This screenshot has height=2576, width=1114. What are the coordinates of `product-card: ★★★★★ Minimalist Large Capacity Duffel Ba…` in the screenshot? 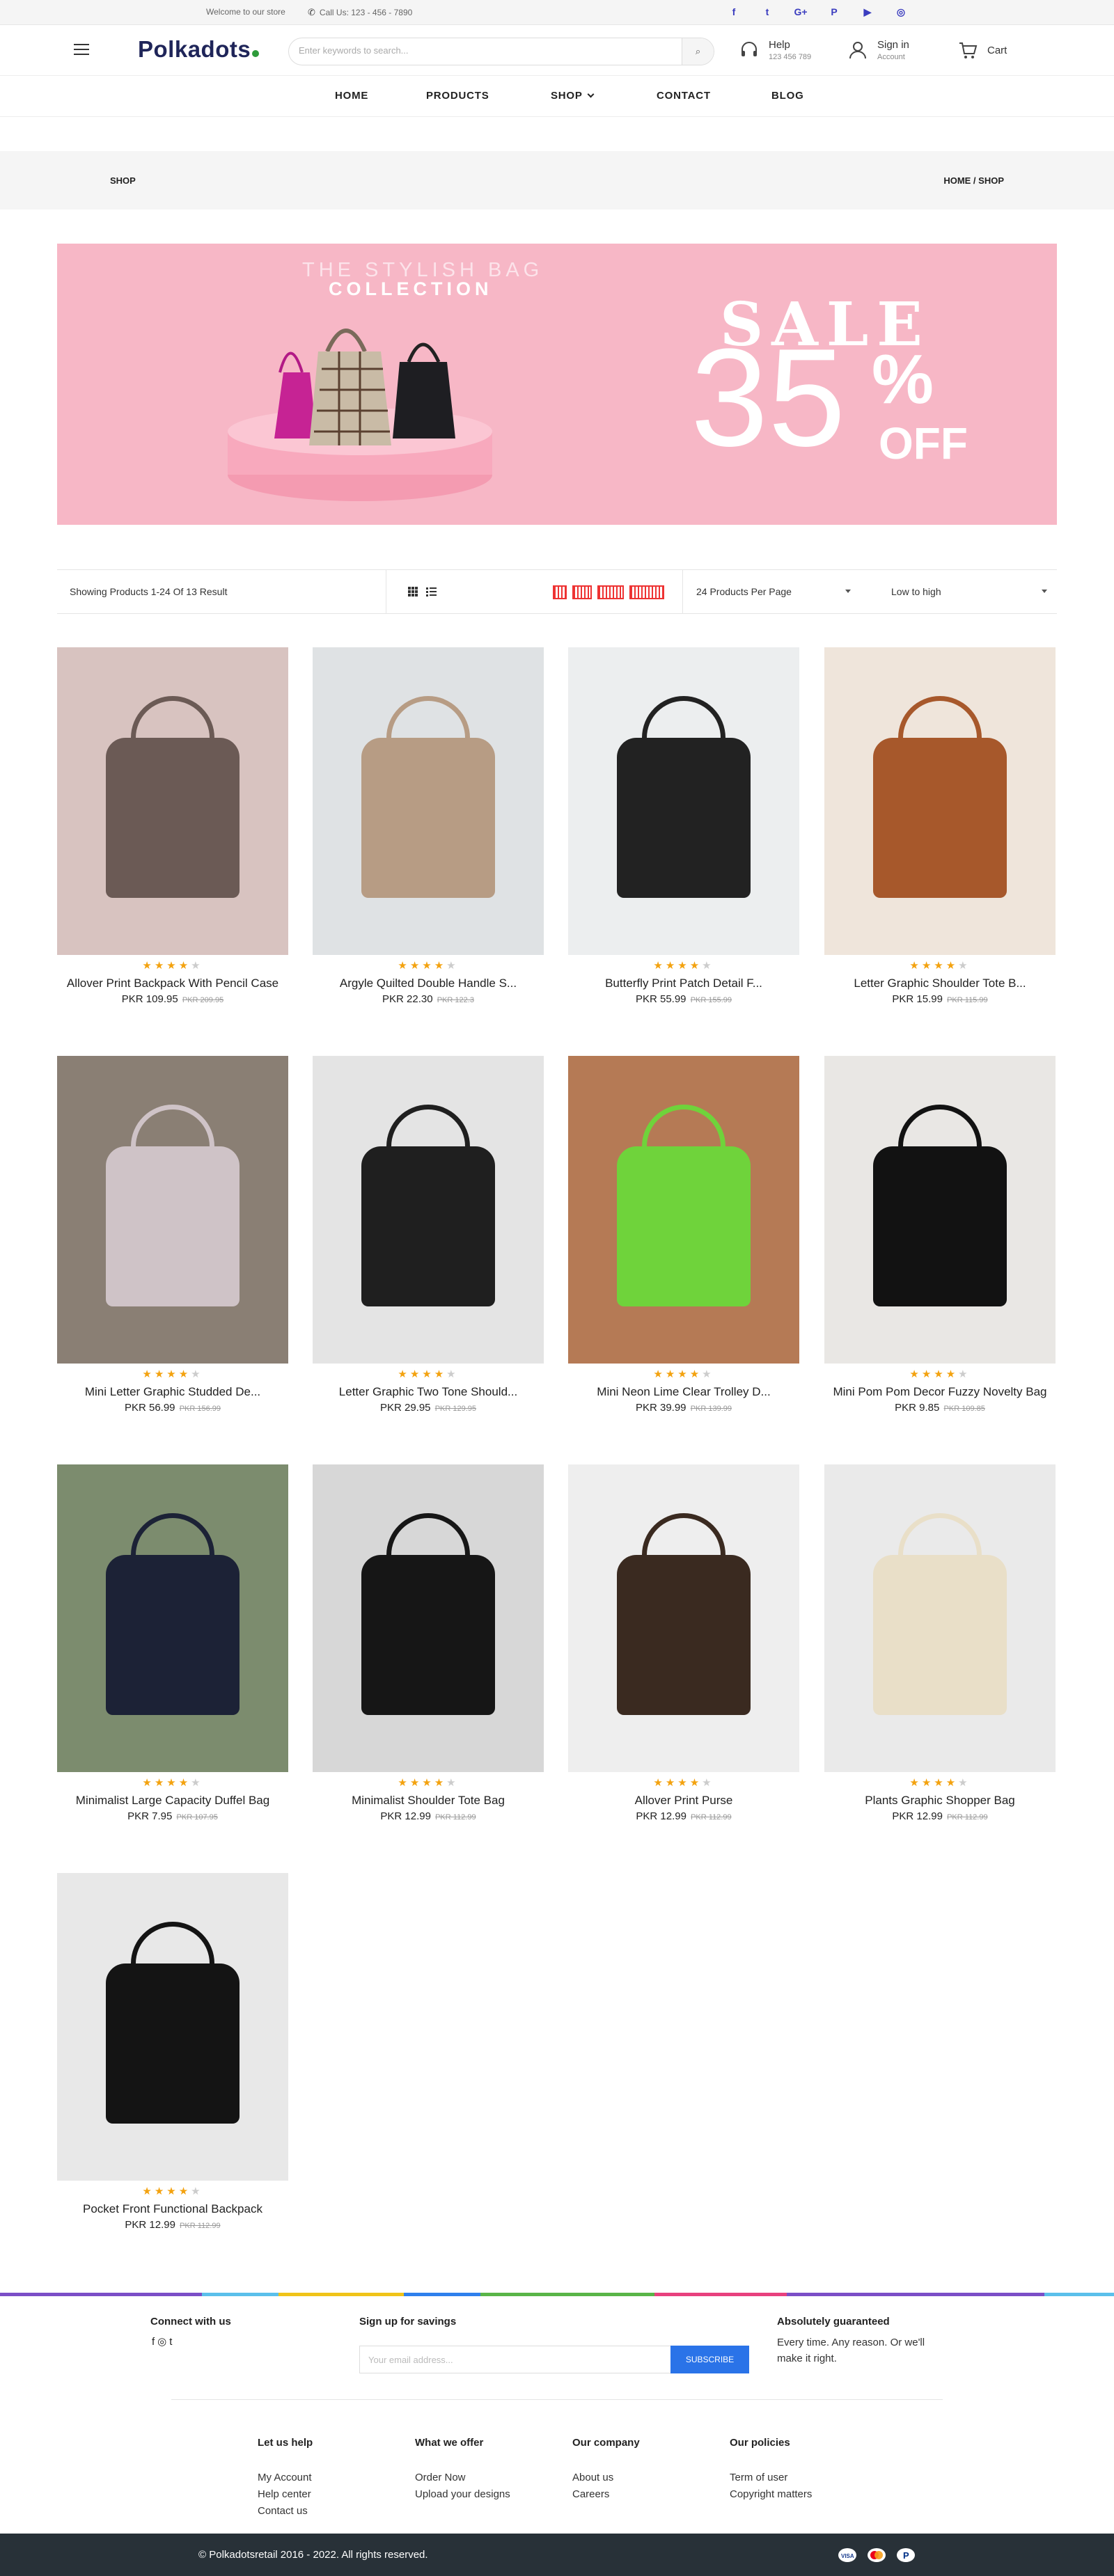 It's located at (172, 1643).